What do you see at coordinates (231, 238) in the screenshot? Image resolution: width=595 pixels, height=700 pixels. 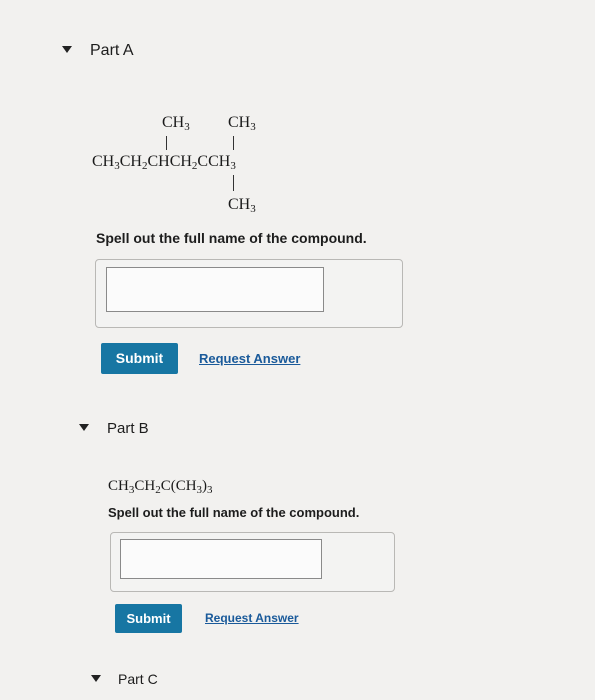 I see `part-a-prompt: Spell out the full name of the compound.` at bounding box center [231, 238].